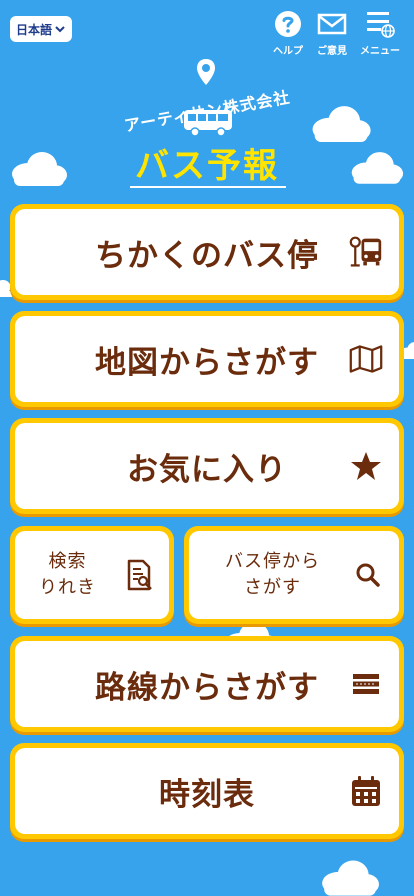 The height and width of the screenshot is (896, 414). Describe the element at coordinates (288, 24) in the screenshot. I see `help-icon` at that location.